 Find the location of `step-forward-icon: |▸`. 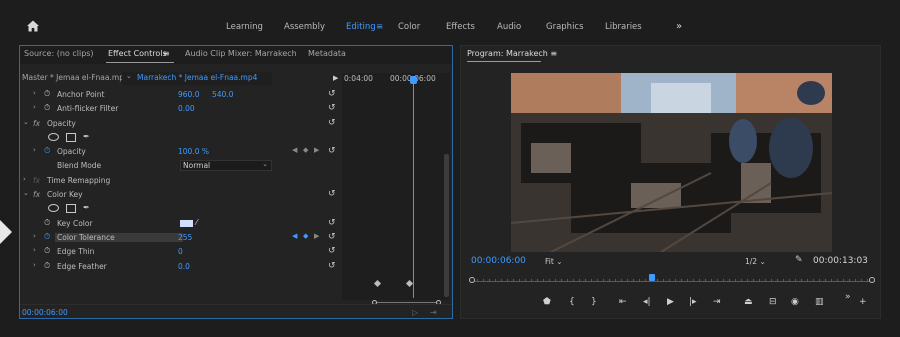

step-forward-icon: |▸ is located at coordinates (693, 302).